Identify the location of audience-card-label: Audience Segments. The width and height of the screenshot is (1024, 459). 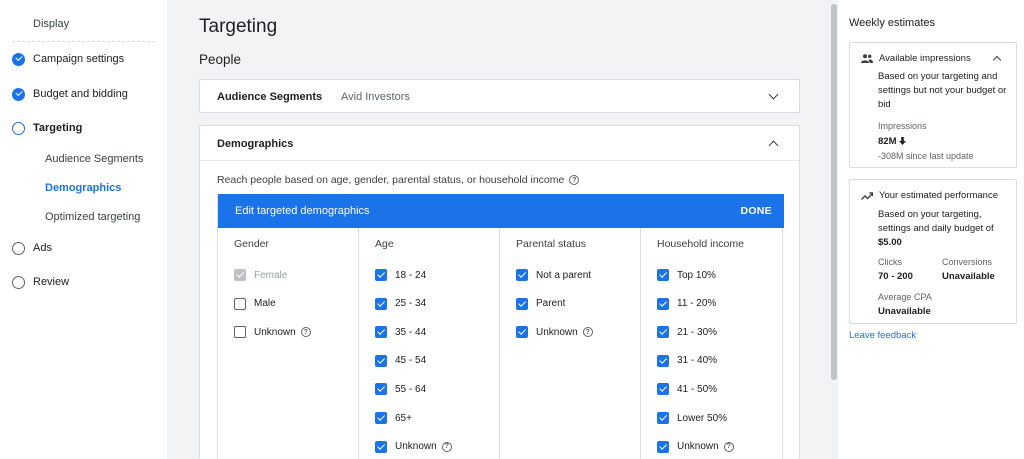
(270, 97).